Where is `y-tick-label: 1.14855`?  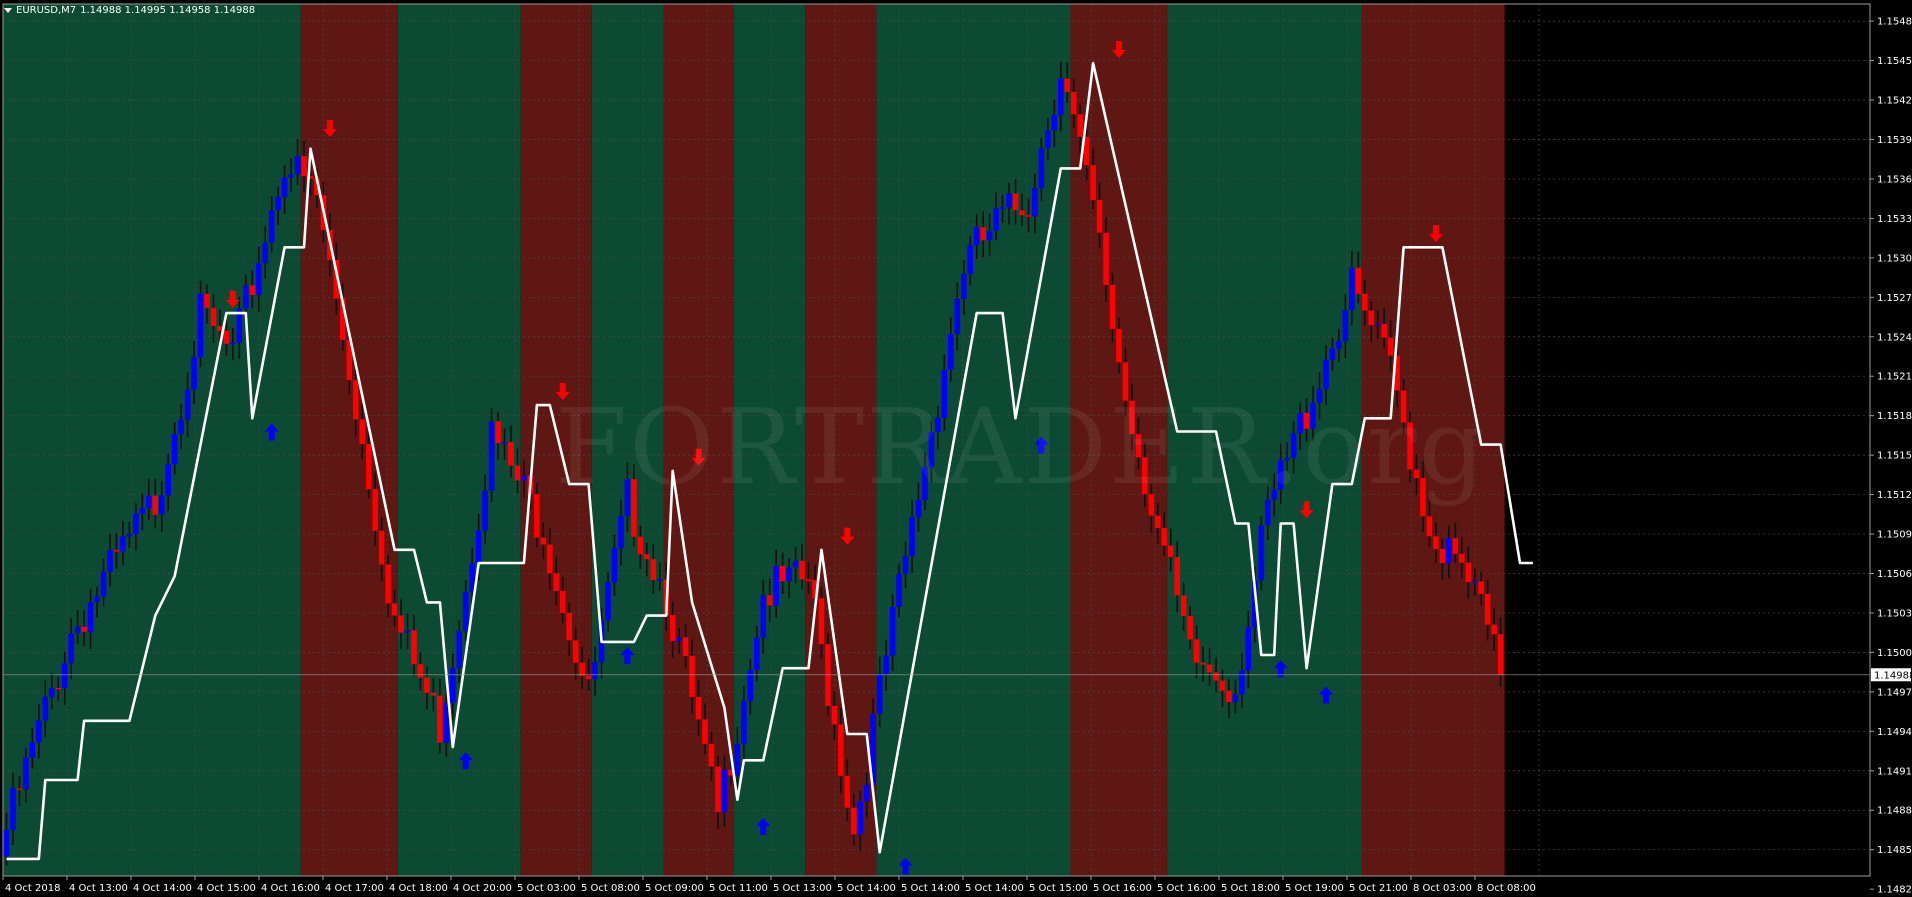
y-tick-label: 1.14855 is located at coordinates (1894, 850).